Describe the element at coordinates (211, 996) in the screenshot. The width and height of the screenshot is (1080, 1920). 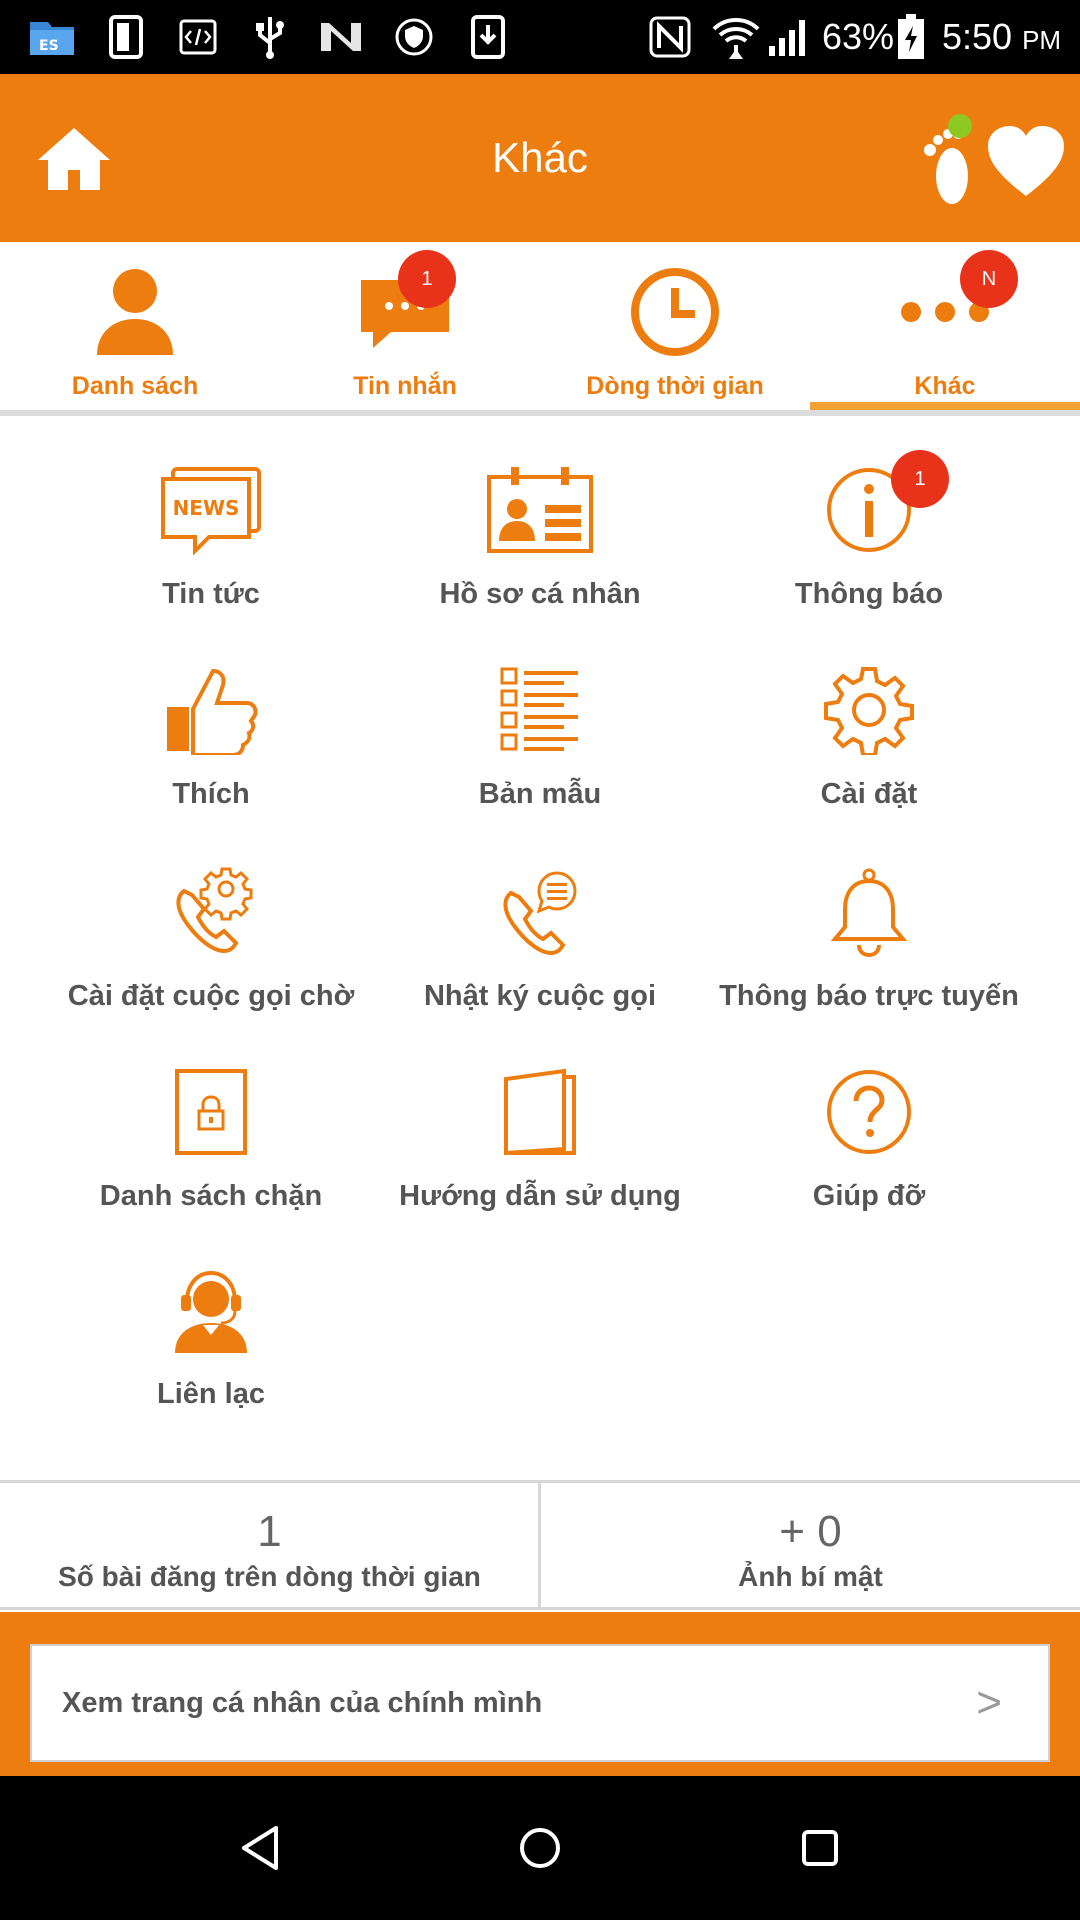
I see `menu-label: Cài đặt cuộc gọi chờ` at that location.